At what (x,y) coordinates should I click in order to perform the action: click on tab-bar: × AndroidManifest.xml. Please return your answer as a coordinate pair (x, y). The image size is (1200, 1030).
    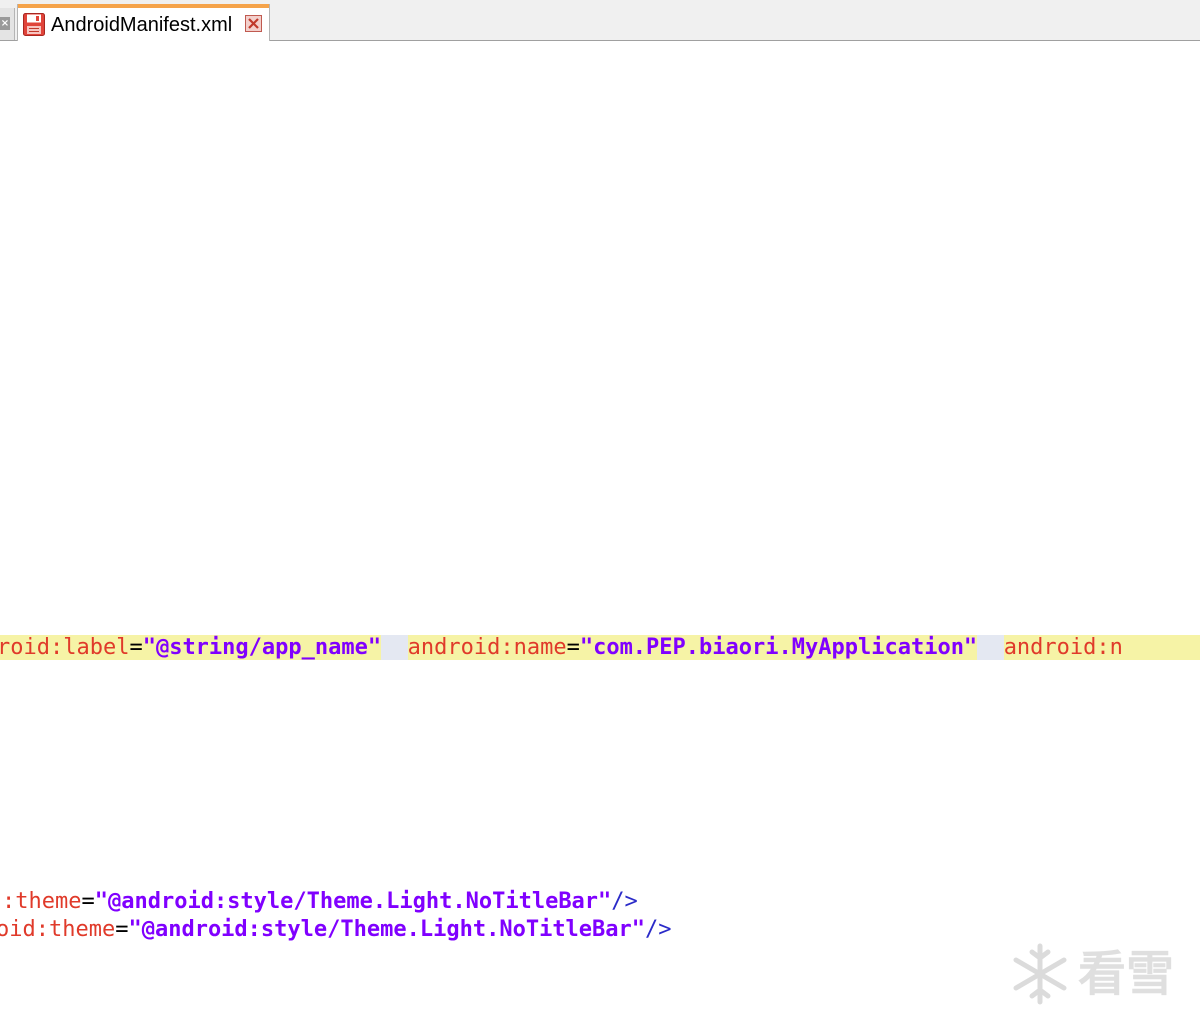
    Looking at the image, I should click on (600, 20).